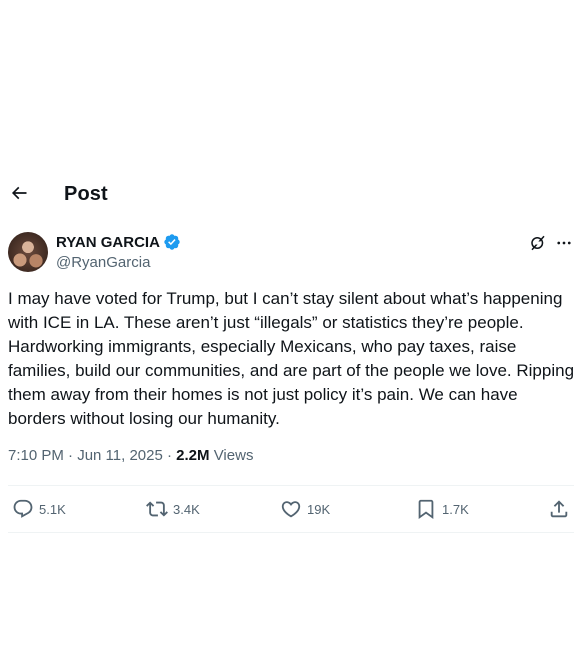  I want to click on share-button, so click(559, 509).